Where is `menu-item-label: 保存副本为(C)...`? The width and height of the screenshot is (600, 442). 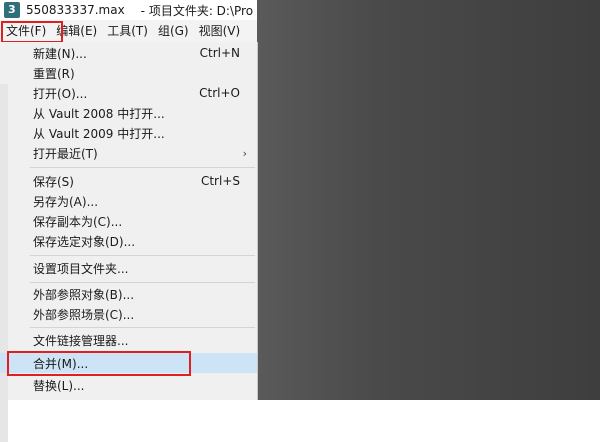 menu-item-label: 保存副本为(C)... is located at coordinates (78, 221).